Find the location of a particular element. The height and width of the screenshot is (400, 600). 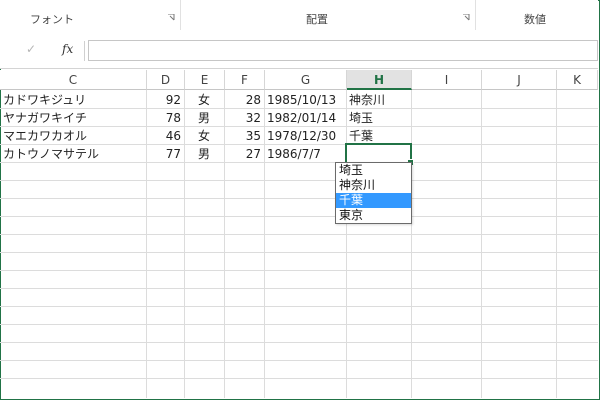

column-header-c: C is located at coordinates (73, 80).